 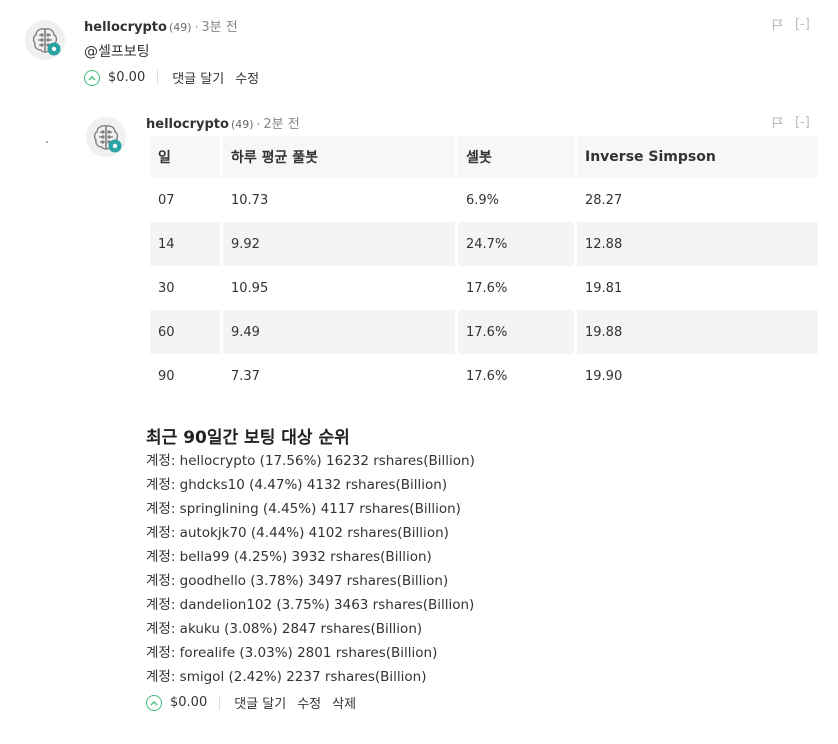 I want to click on list-item: 계정: akuku (3.08%) 2847 rshares(Billion), so click(x=284, y=629).